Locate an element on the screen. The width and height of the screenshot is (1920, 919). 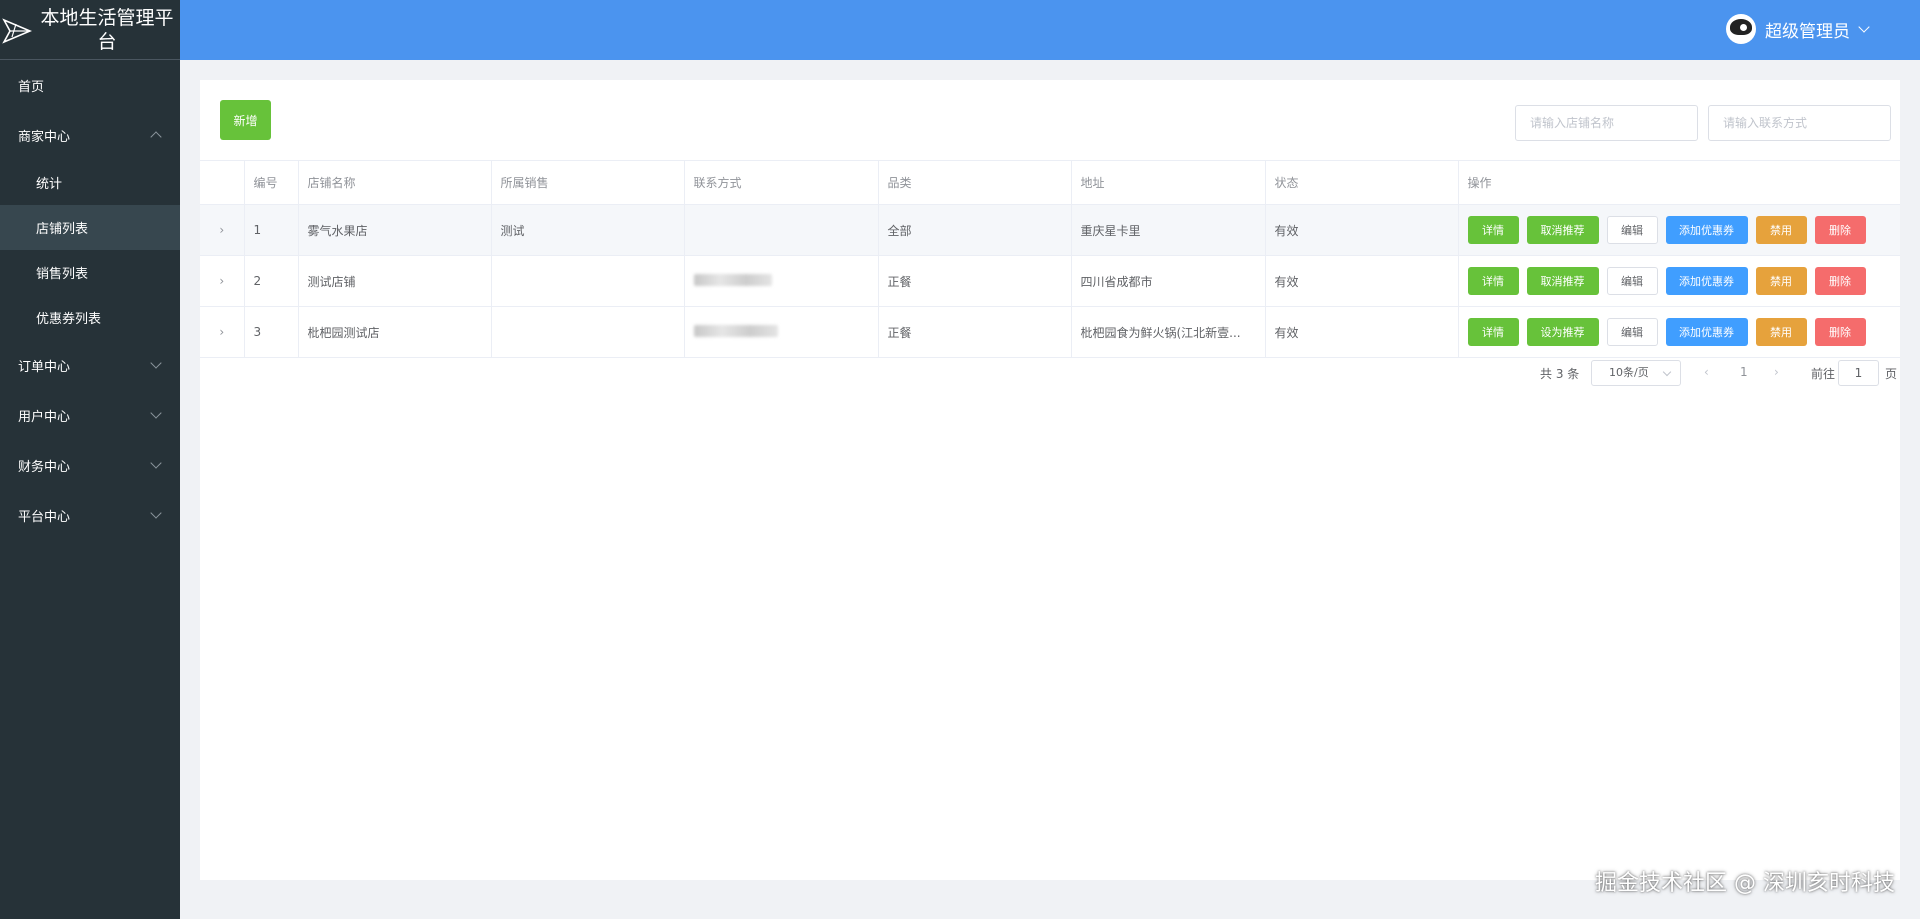
recommend-button: 设为推荐 is located at coordinates (1562, 332).